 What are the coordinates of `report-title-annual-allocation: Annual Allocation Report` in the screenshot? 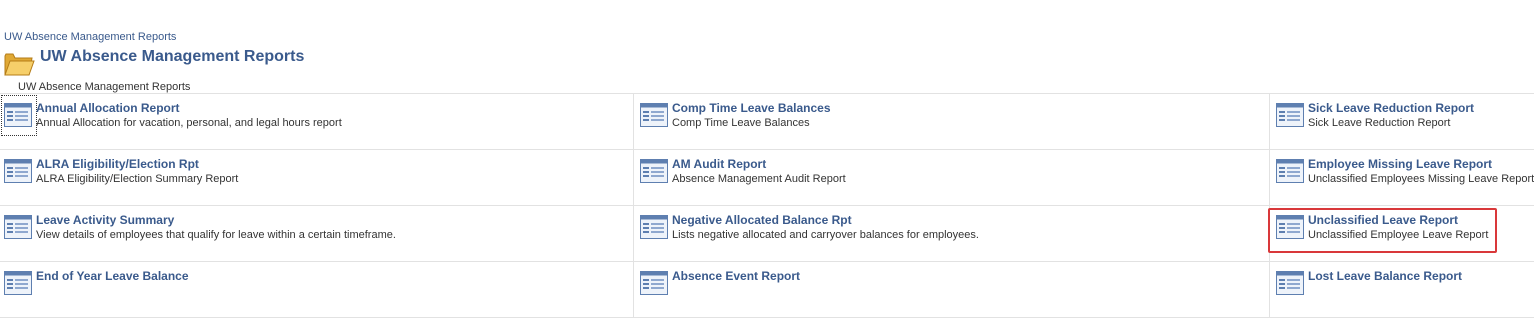 It's located at (108, 108).